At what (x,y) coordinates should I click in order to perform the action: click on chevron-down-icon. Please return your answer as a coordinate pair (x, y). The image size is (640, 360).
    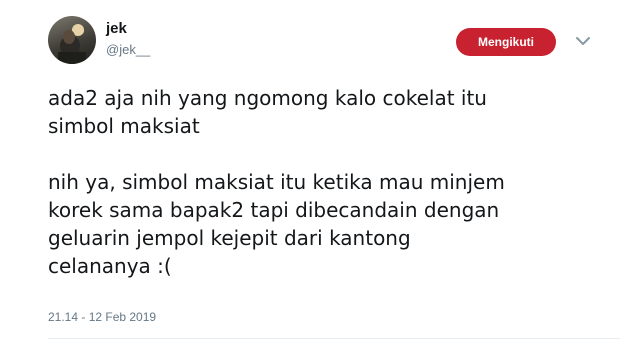
    Looking at the image, I should click on (583, 41).